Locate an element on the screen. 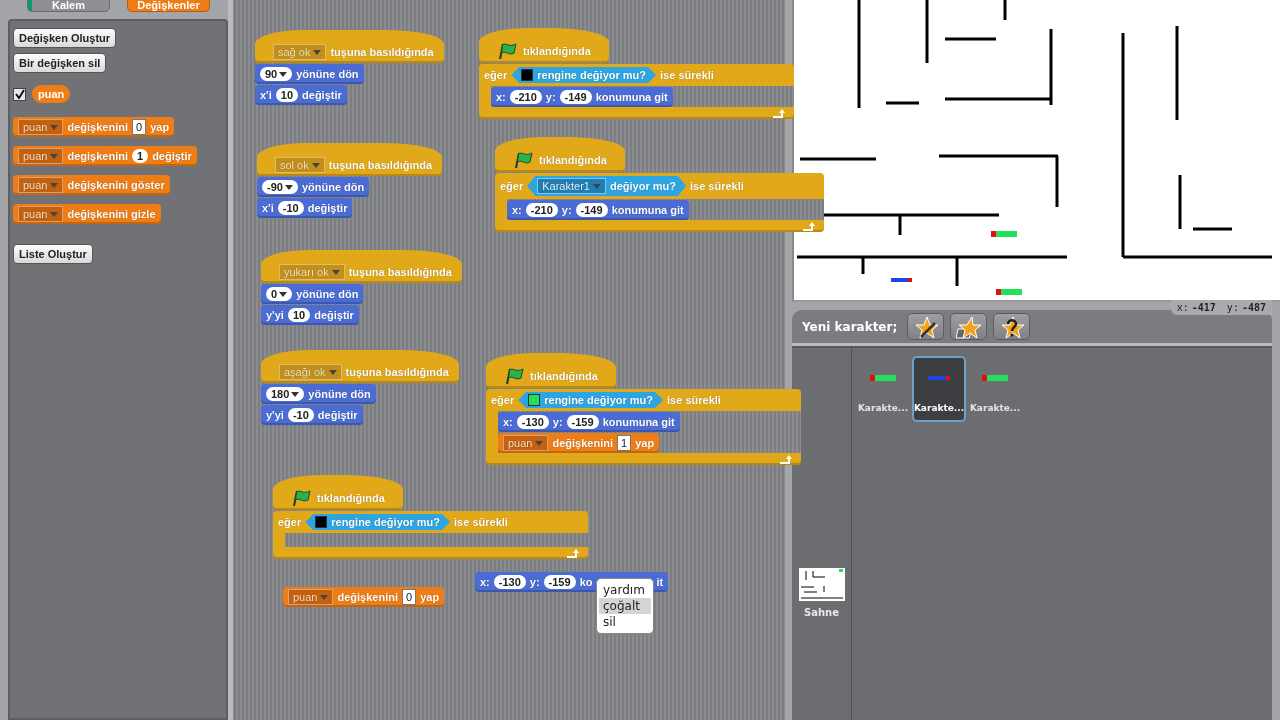 Image resolution: width=1280 pixels, height=720 pixels. command-block: puan degişkenini 1 değiştir is located at coordinates (105, 156).